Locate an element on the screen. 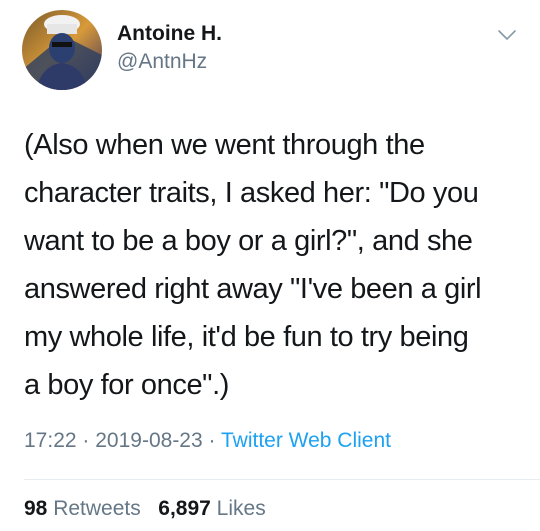 The height and width of the screenshot is (531, 540). divider is located at coordinates (282, 479).